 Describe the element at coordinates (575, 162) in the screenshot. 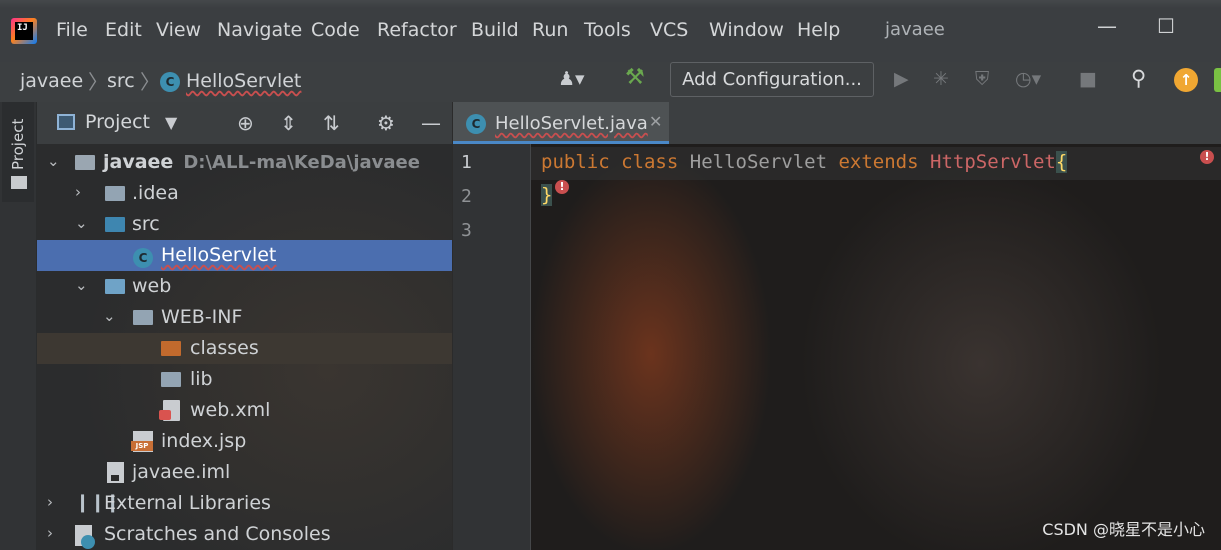

I see `keyword: public` at that location.